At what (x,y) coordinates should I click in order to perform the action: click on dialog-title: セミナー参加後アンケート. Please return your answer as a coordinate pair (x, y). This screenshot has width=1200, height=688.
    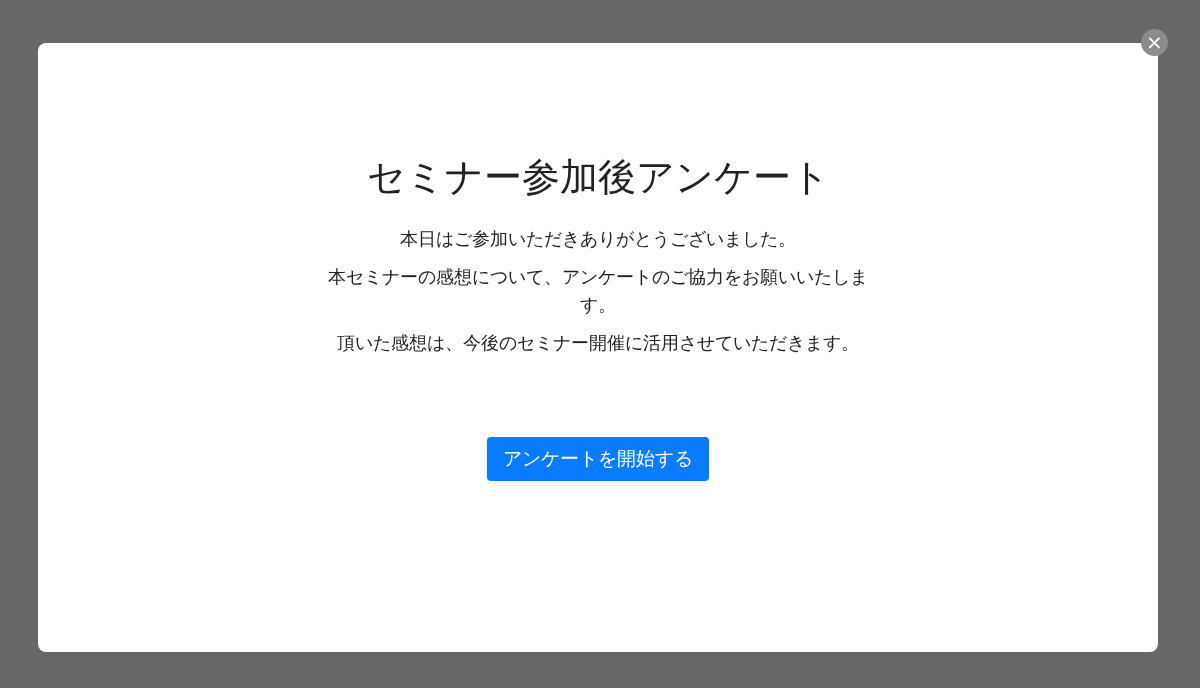
    Looking at the image, I should click on (598, 178).